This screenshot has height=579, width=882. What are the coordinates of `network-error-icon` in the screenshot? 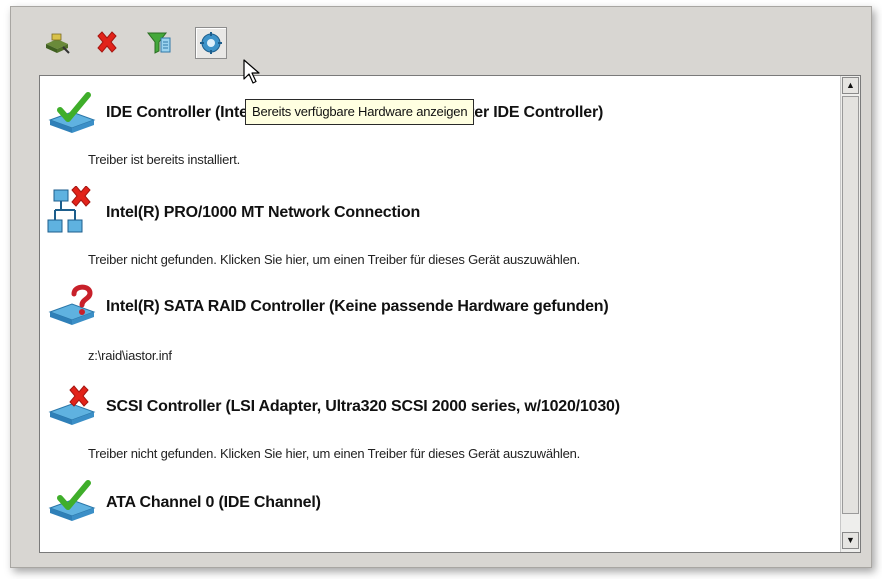 It's located at (73, 209).